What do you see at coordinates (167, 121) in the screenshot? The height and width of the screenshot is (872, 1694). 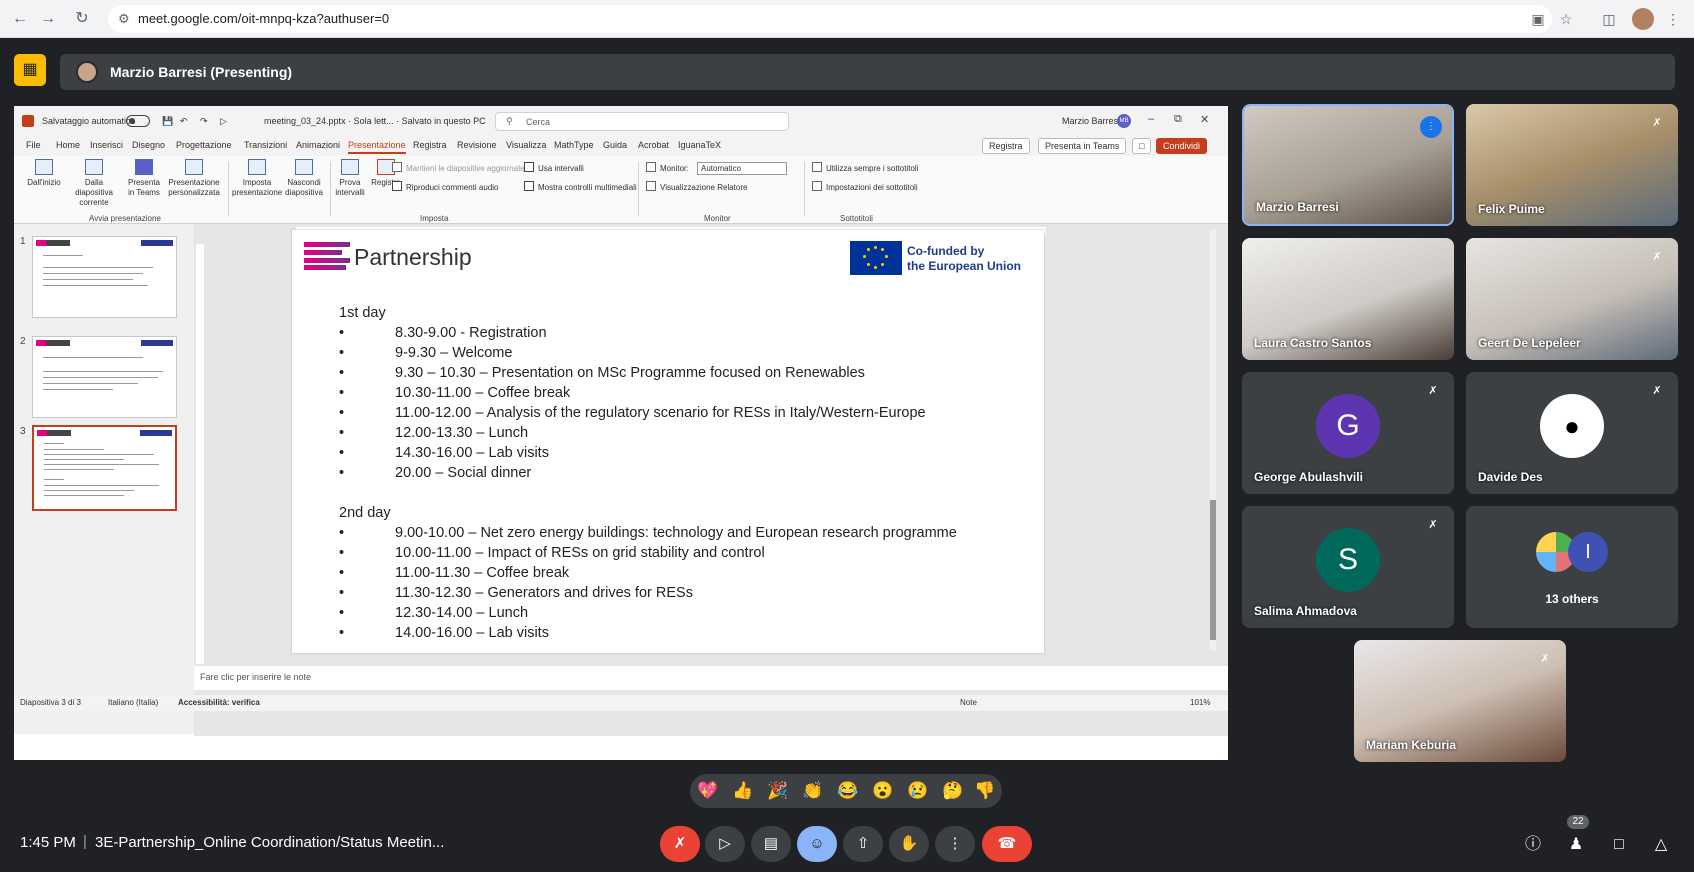 I see `save-icon: 💾` at bounding box center [167, 121].